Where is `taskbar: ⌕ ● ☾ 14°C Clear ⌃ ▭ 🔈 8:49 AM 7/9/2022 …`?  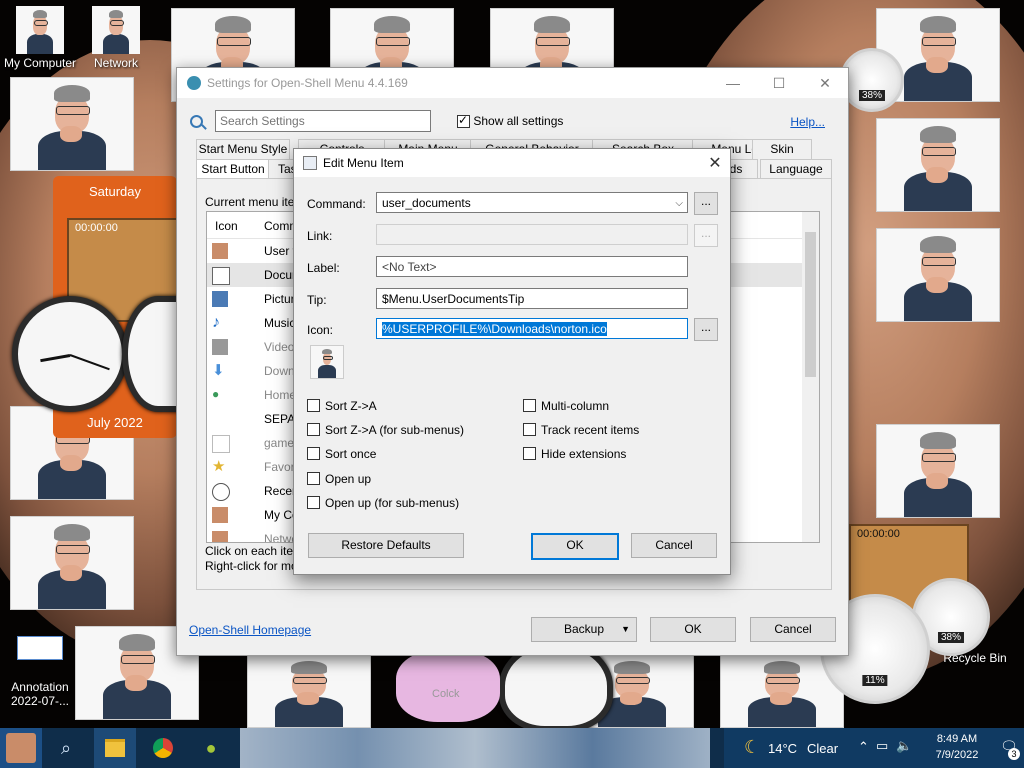 taskbar: ⌕ ● ☾ 14°C Clear ⌃ ▭ 🔈 8:49 AM 7/9/2022 … is located at coordinates (512, 748).